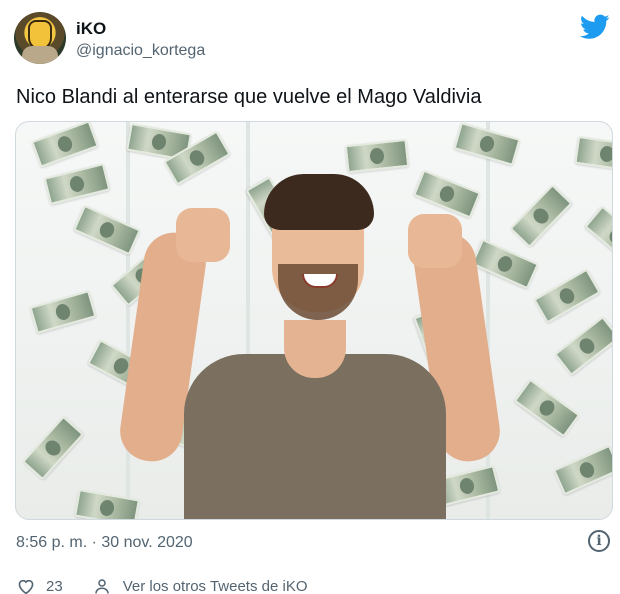 The image size is (620, 594). Describe the element at coordinates (140, 51) in the screenshot. I see `user-handle: @ignacio_kortega` at that location.